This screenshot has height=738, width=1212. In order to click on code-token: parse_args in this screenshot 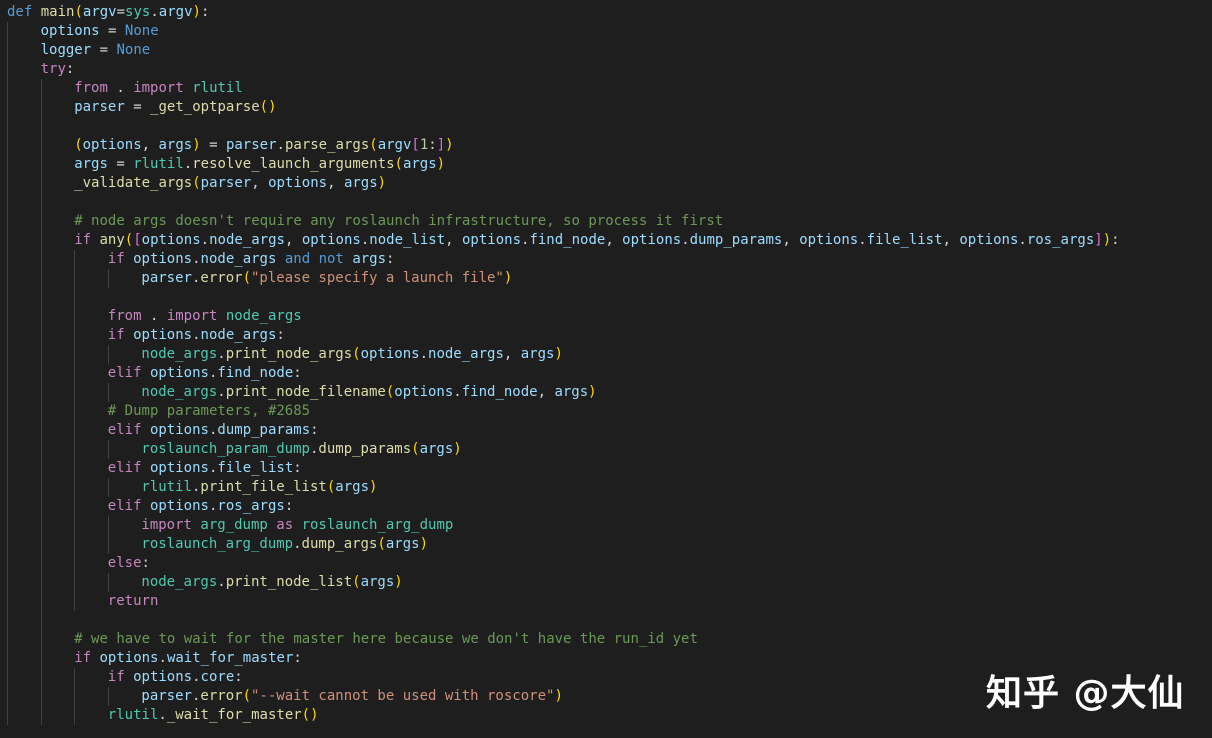, I will do `click(327, 145)`.